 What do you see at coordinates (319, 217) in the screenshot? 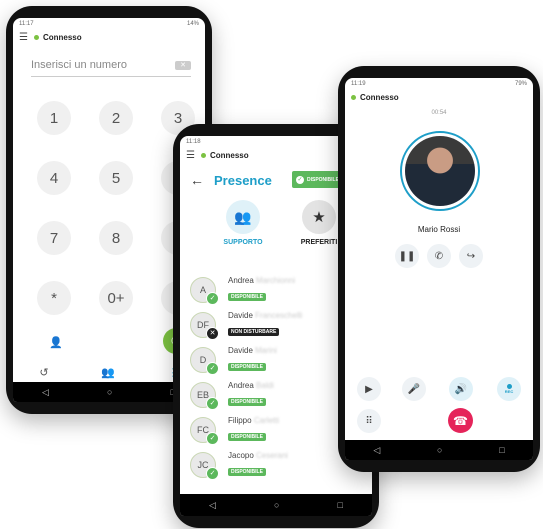
I see `star-icon: ★` at bounding box center [319, 217].